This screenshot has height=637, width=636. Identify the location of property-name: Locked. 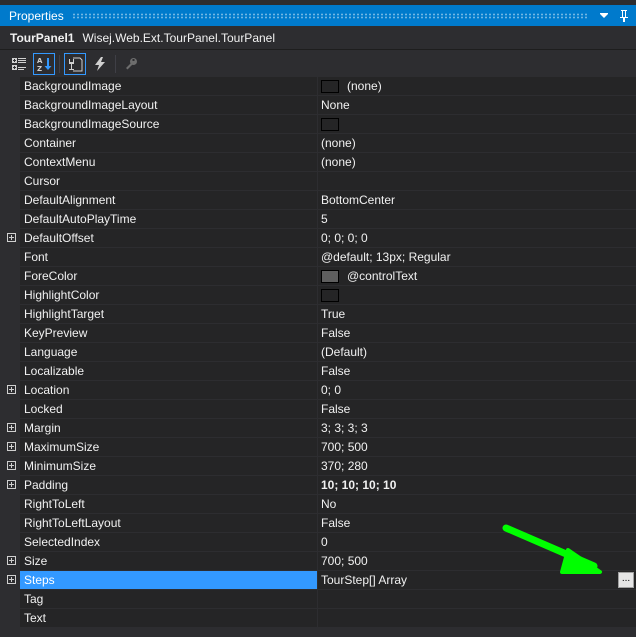
(168, 409).